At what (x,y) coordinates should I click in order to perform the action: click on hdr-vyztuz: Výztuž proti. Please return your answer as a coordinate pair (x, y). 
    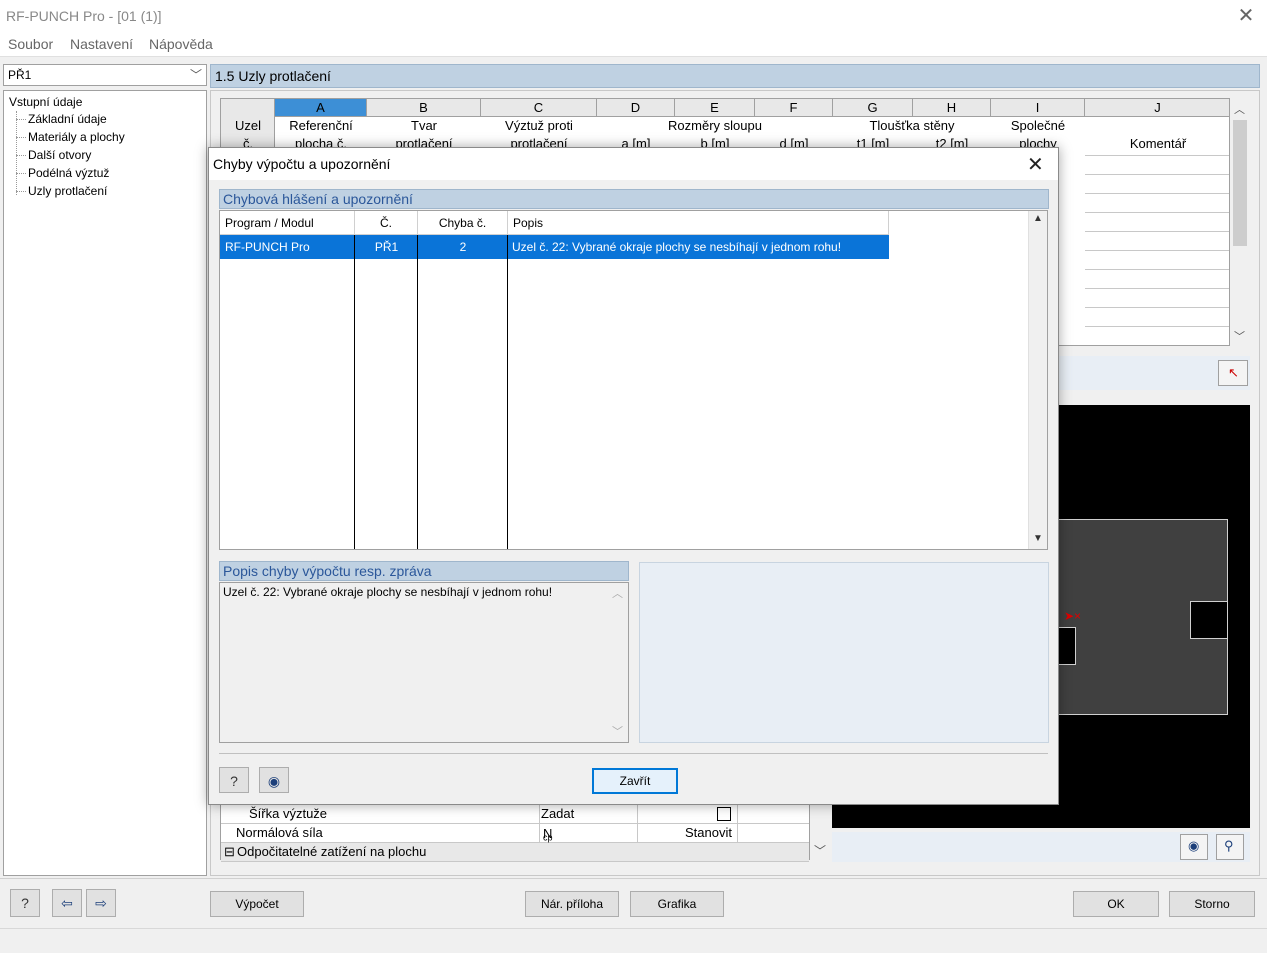
    Looking at the image, I should click on (539, 125).